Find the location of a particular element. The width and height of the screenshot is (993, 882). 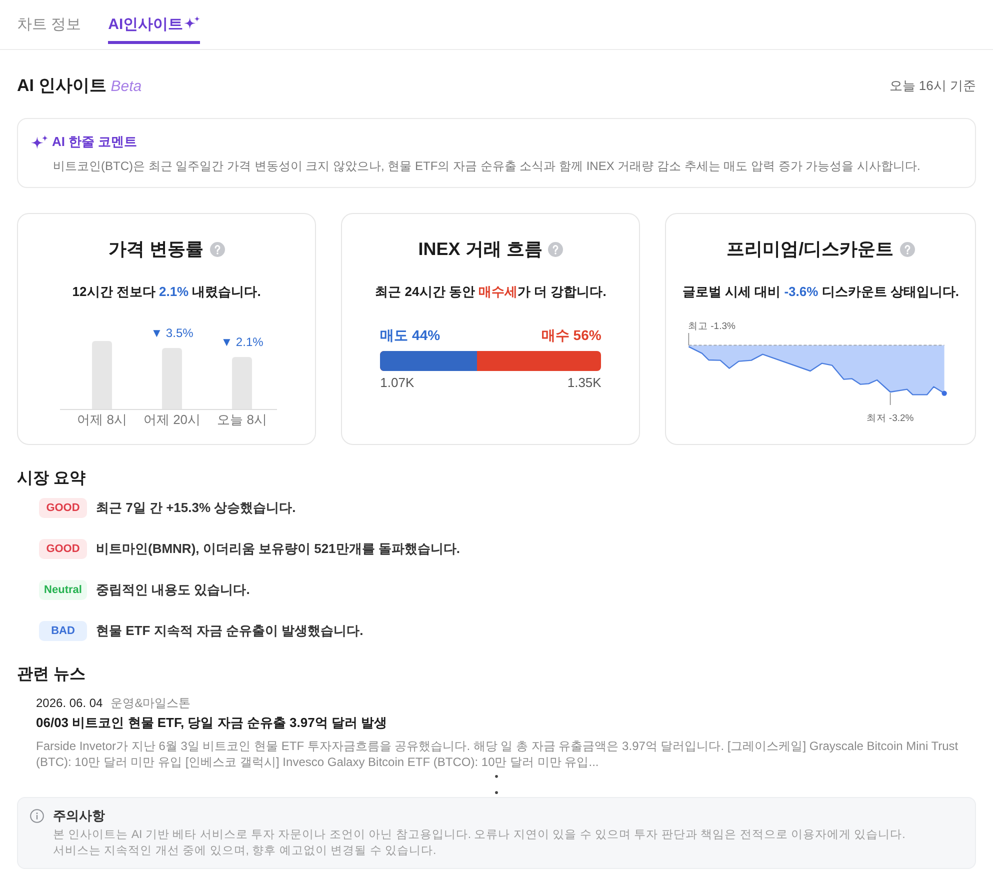

section-title: 관련 뉴스 is located at coordinates (51, 675).